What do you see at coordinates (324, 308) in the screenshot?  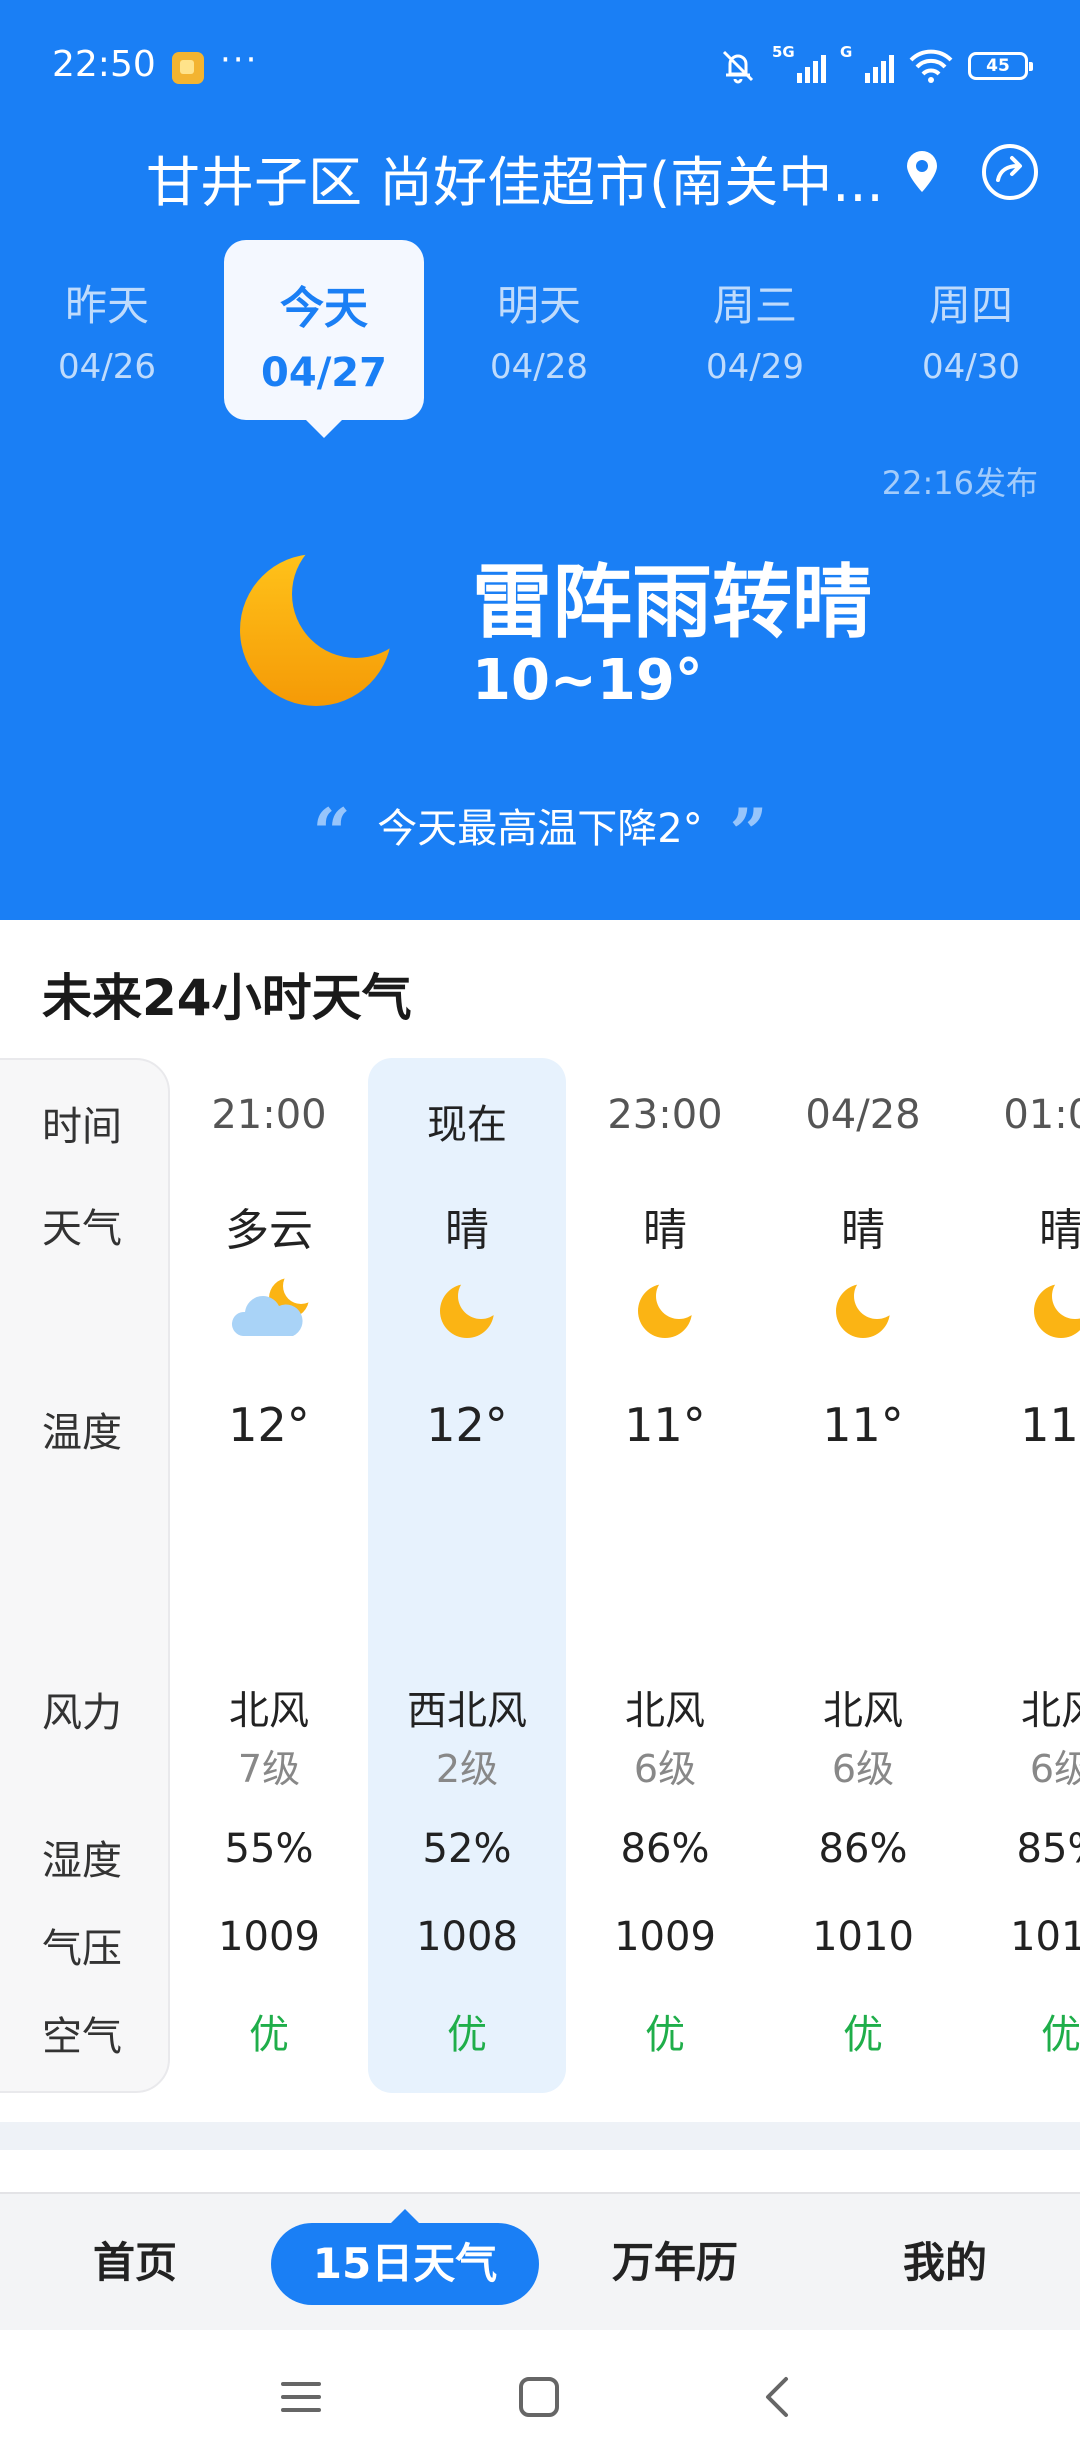 I see `tab-day: 今天` at bounding box center [324, 308].